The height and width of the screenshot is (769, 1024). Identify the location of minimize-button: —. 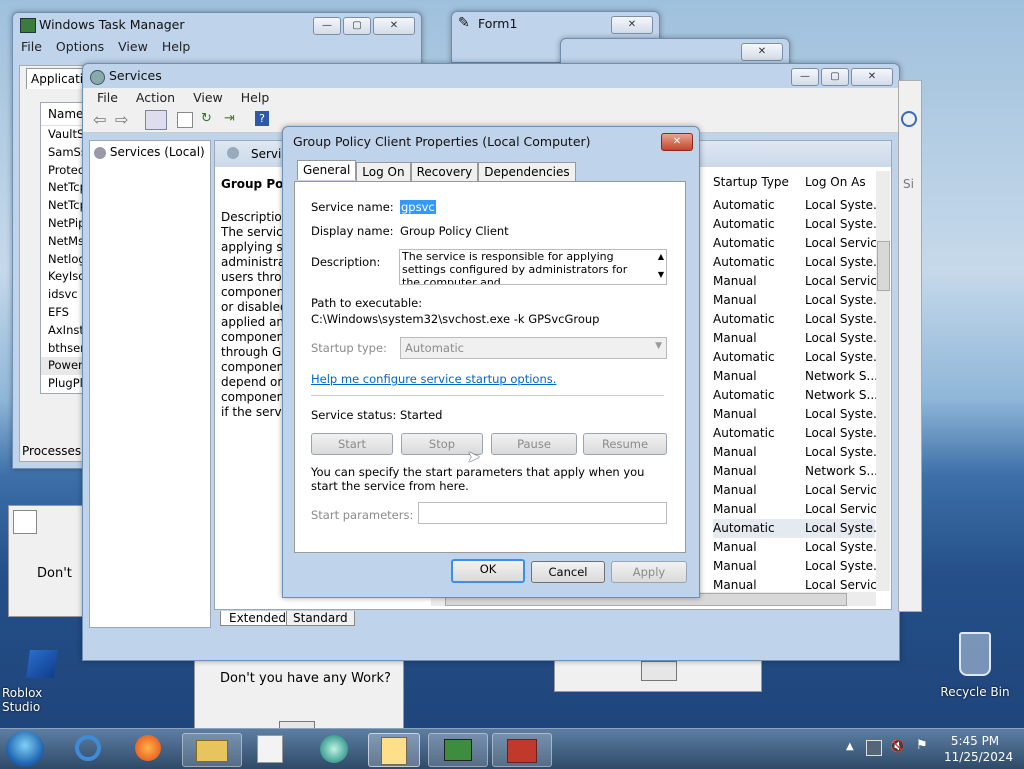
(327, 26).